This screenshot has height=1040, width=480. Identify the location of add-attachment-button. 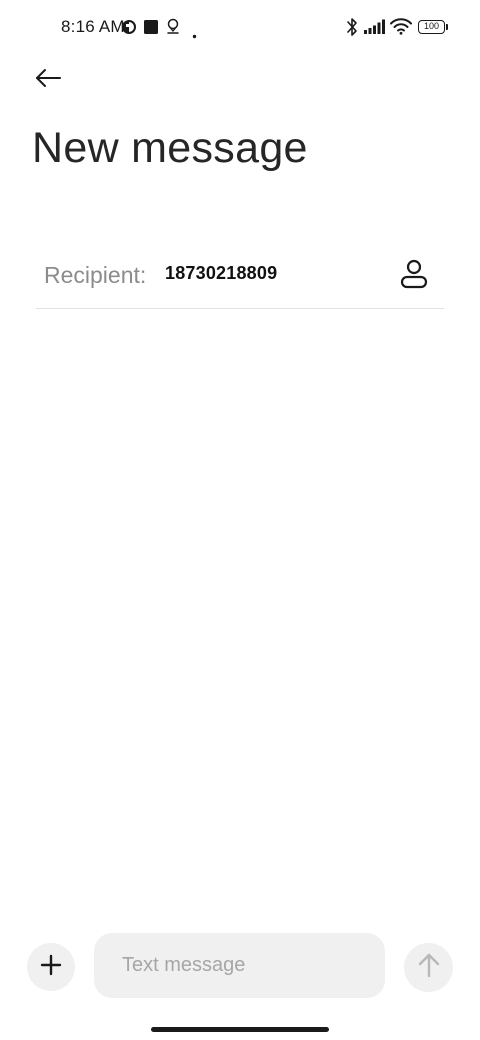
(51, 967).